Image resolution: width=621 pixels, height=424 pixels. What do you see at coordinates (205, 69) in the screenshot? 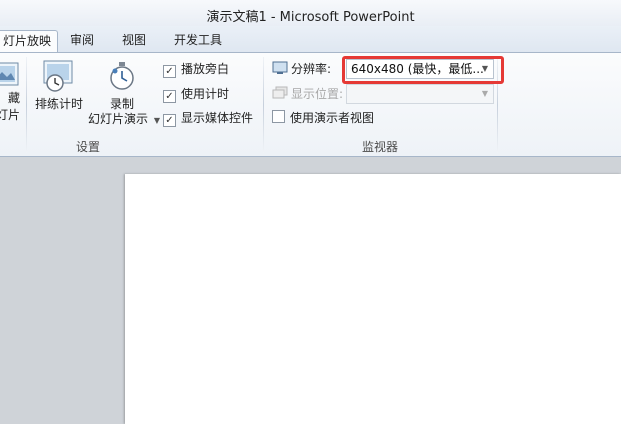
I see `play-narrations-label: 播放旁白` at bounding box center [205, 69].